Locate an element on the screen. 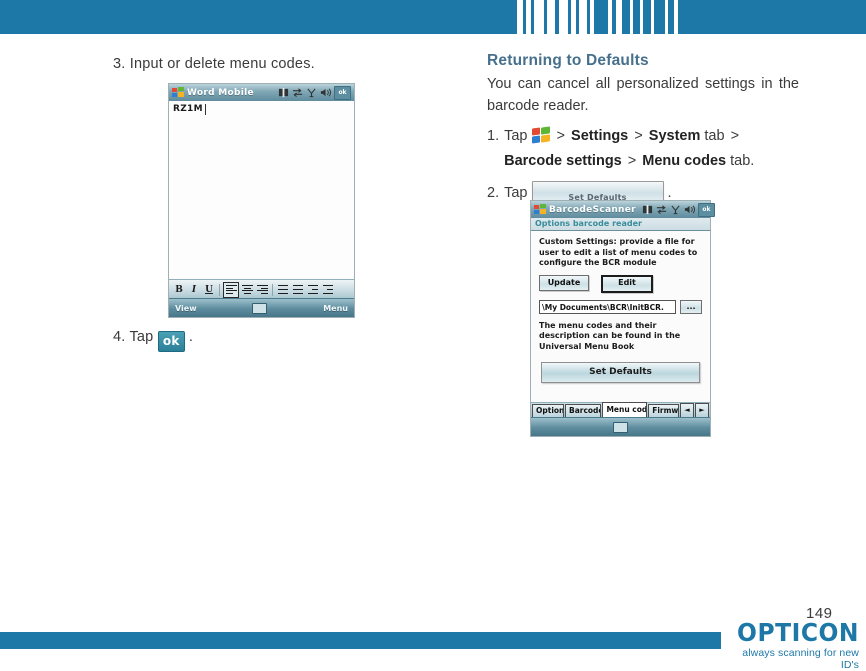 The image size is (866, 671). underline-icon: U is located at coordinates (209, 290).